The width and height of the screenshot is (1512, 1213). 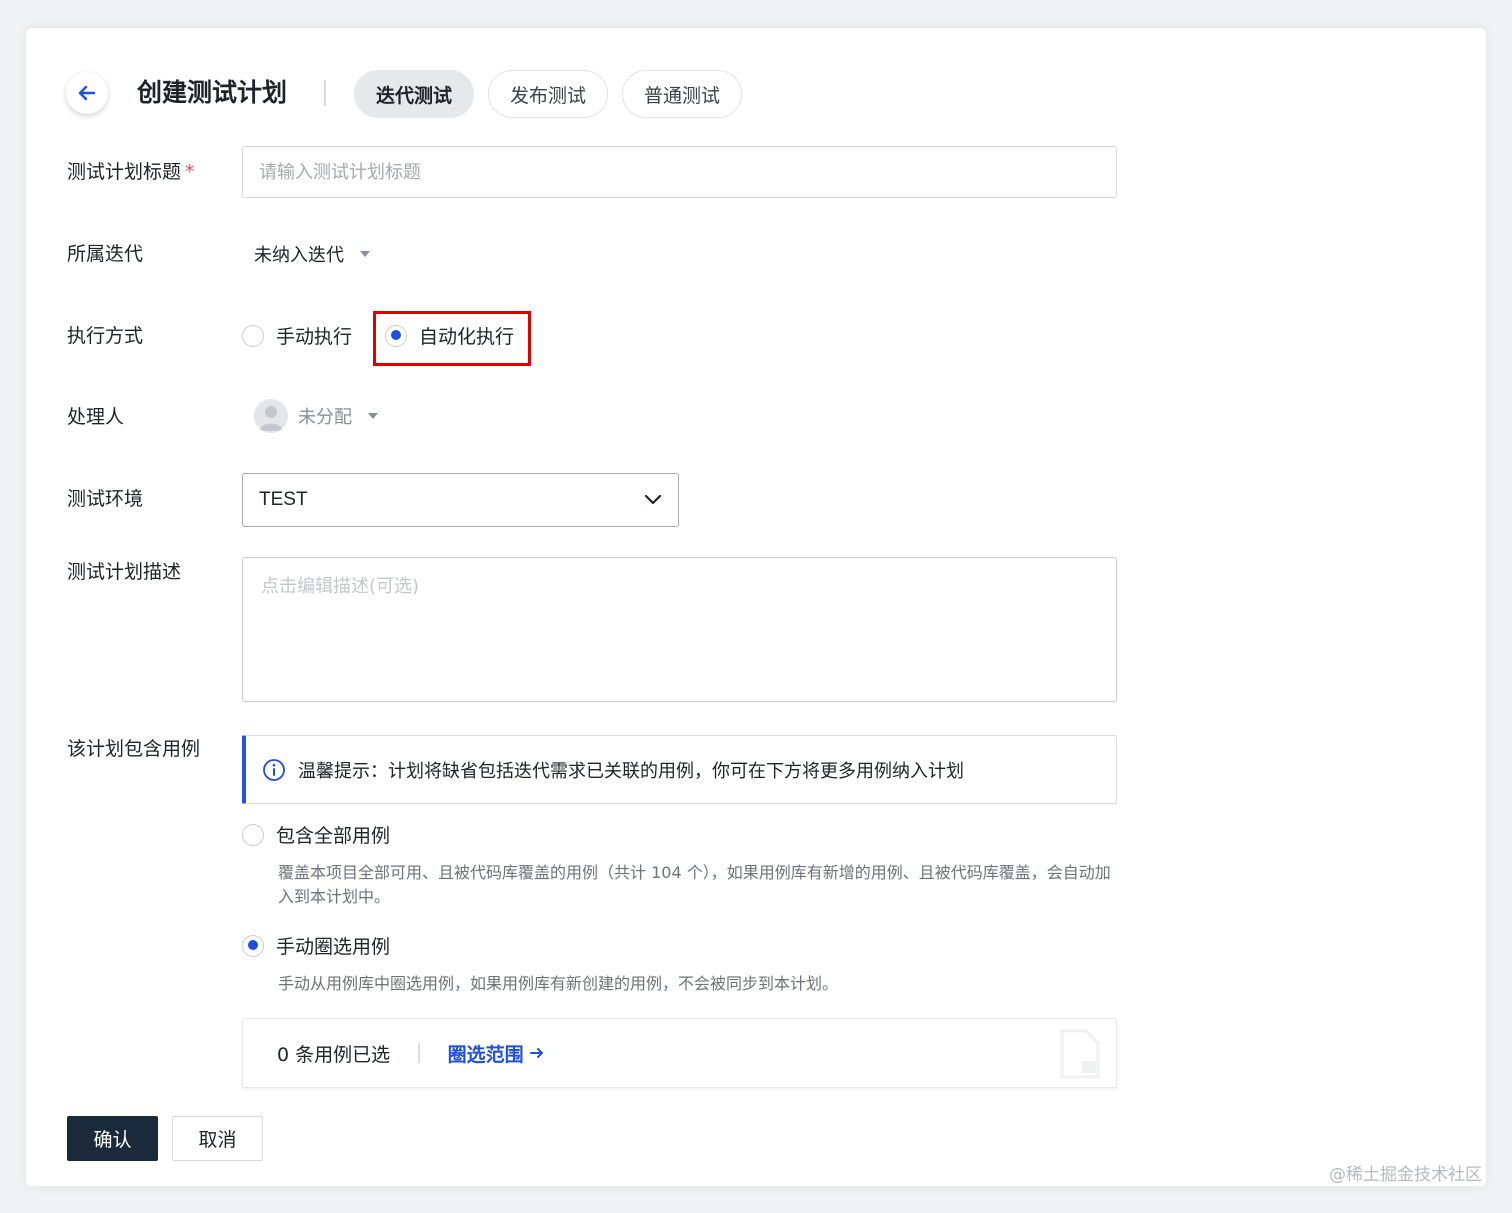 What do you see at coordinates (460, 500) in the screenshot?
I see `environment-select: TEST` at bounding box center [460, 500].